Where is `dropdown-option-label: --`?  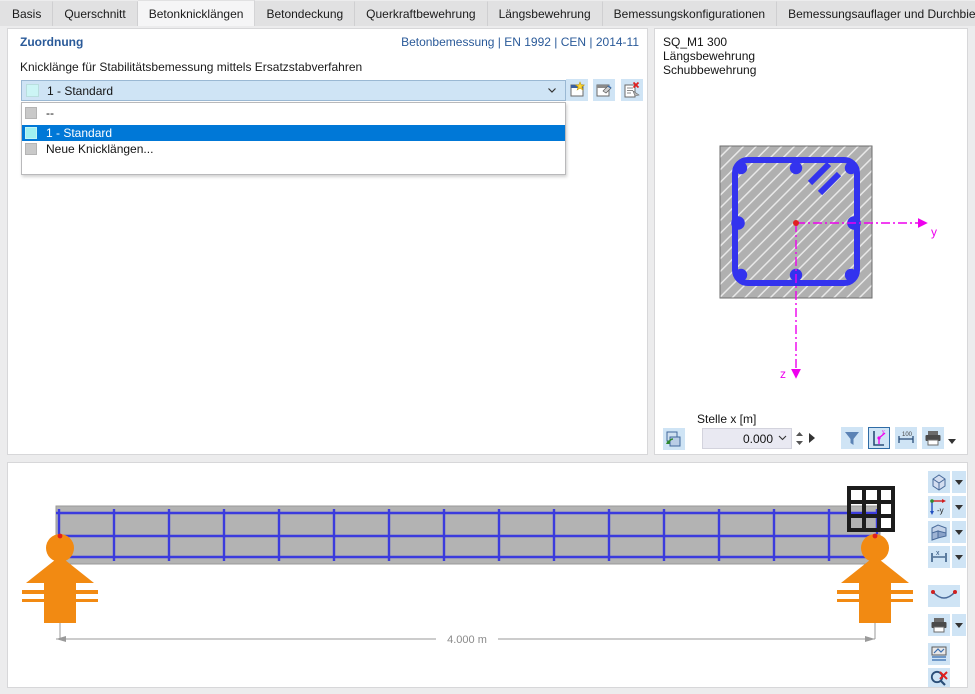
dropdown-option-label: -- is located at coordinates (50, 113).